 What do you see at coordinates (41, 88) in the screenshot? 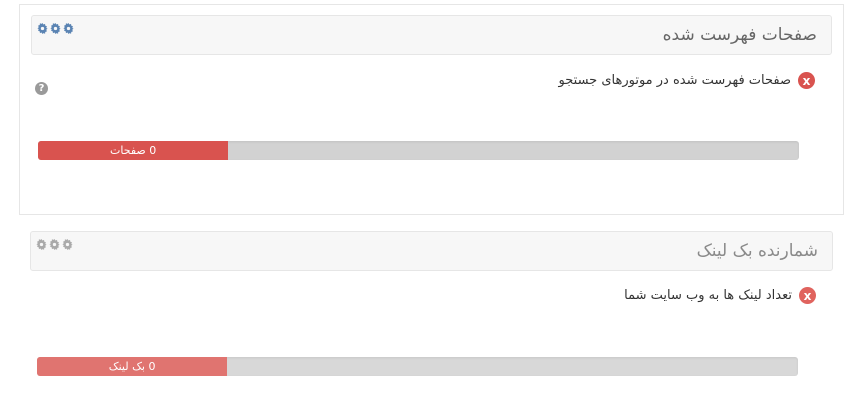
I see `help-icon: ?` at bounding box center [41, 88].